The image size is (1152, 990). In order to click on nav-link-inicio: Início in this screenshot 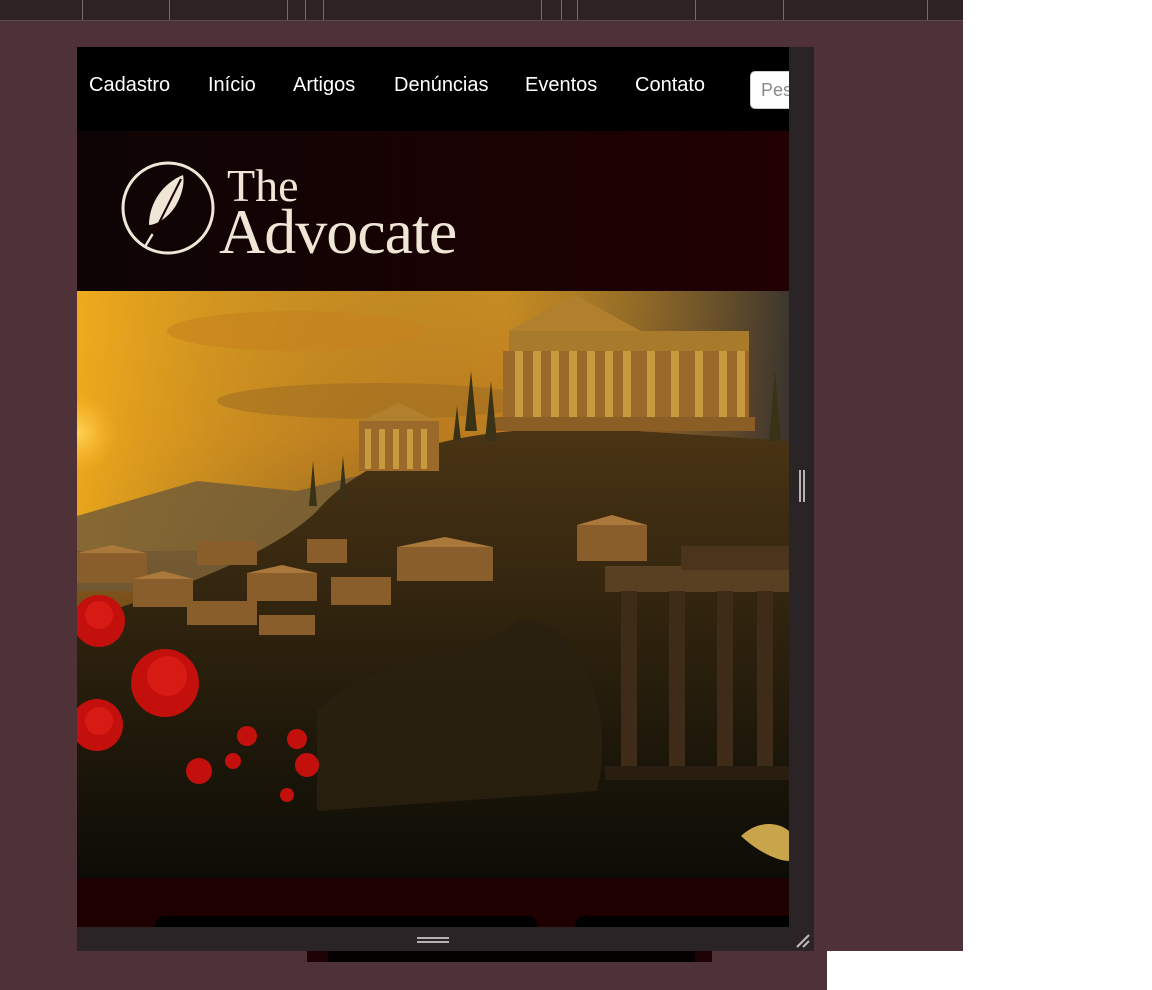, I will do `click(232, 85)`.